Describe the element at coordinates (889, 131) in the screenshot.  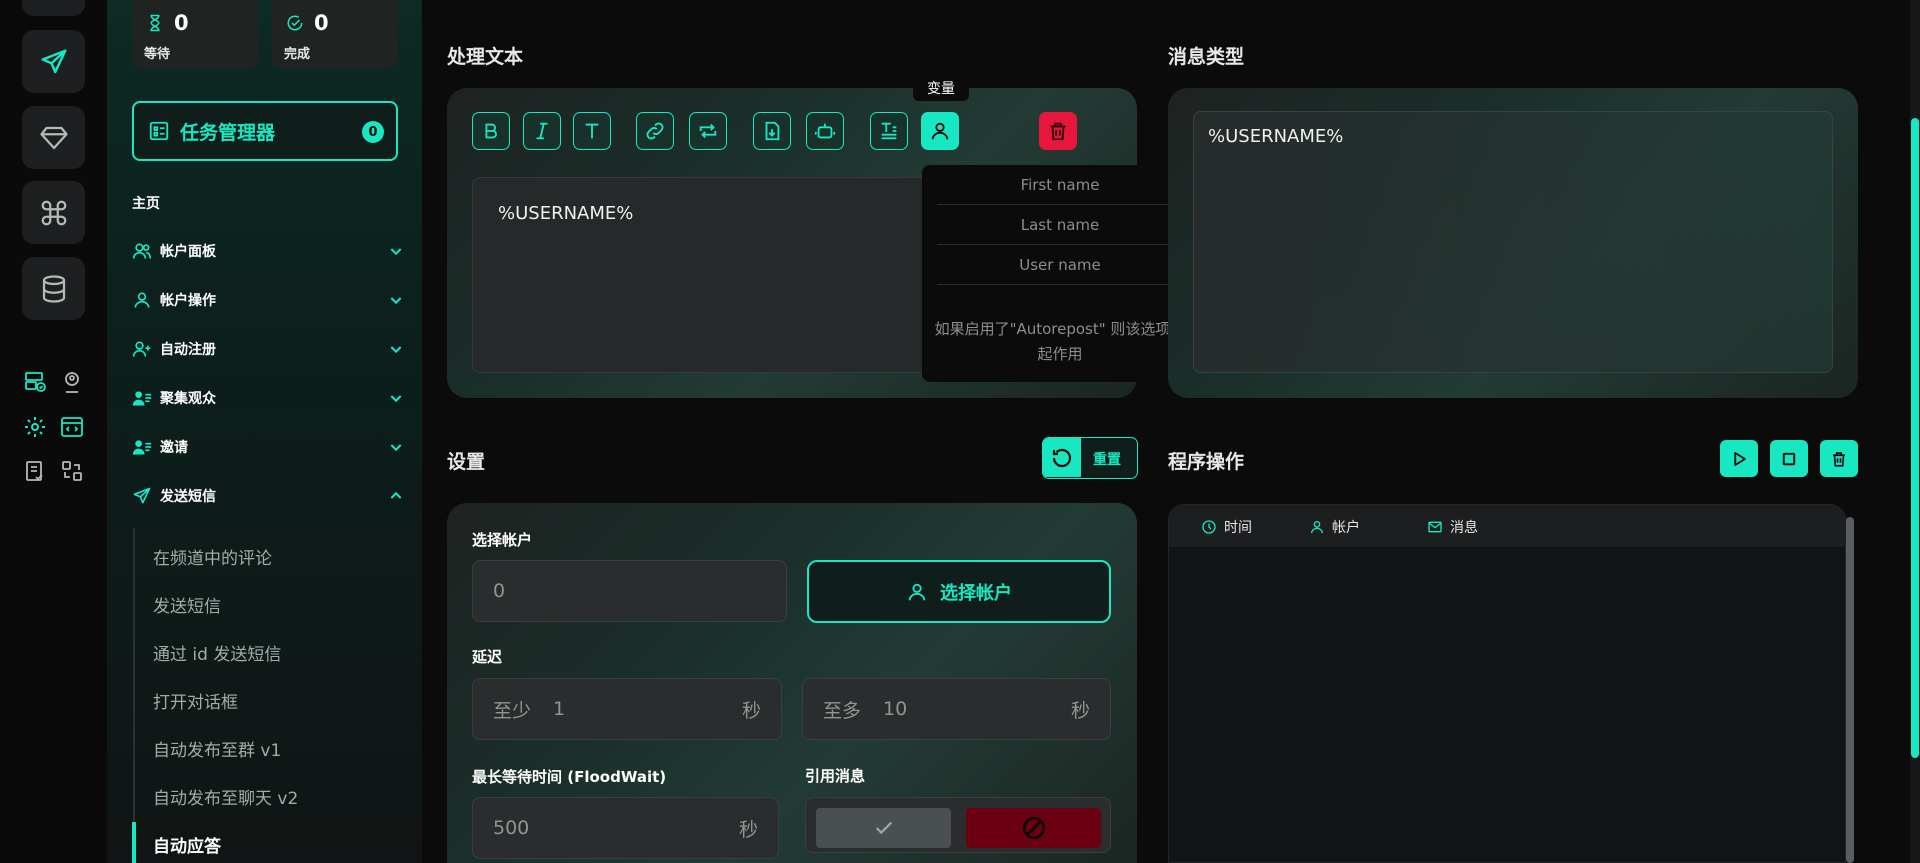
I see `text-format-button` at that location.